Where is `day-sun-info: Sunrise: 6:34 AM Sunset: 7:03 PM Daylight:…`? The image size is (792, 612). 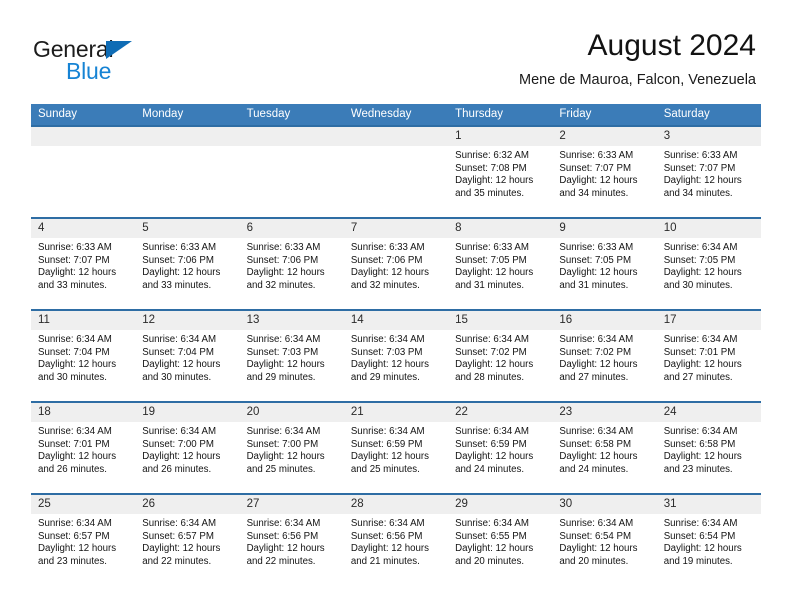 day-sun-info: Sunrise: 6:34 AM Sunset: 7:03 PM Daylight:… is located at coordinates (292, 359).